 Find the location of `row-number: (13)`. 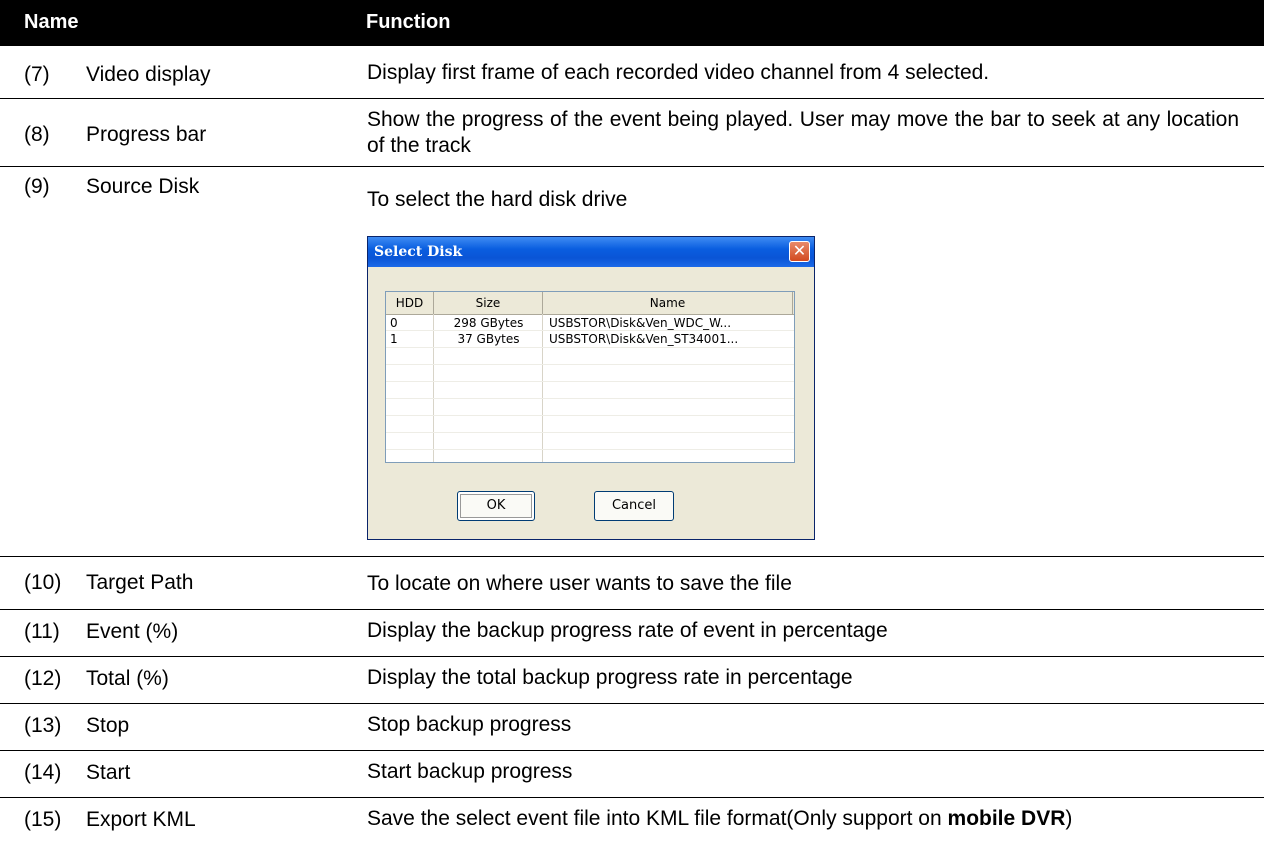

row-number: (13) is located at coordinates (43, 725).